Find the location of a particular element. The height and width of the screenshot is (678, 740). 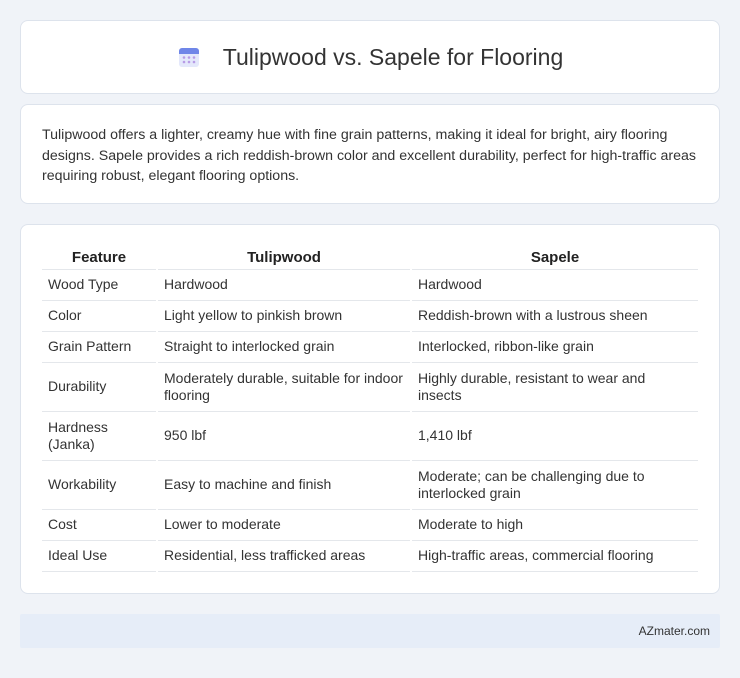

table-cell: High-traffic areas, commercial flooring is located at coordinates (554, 556).